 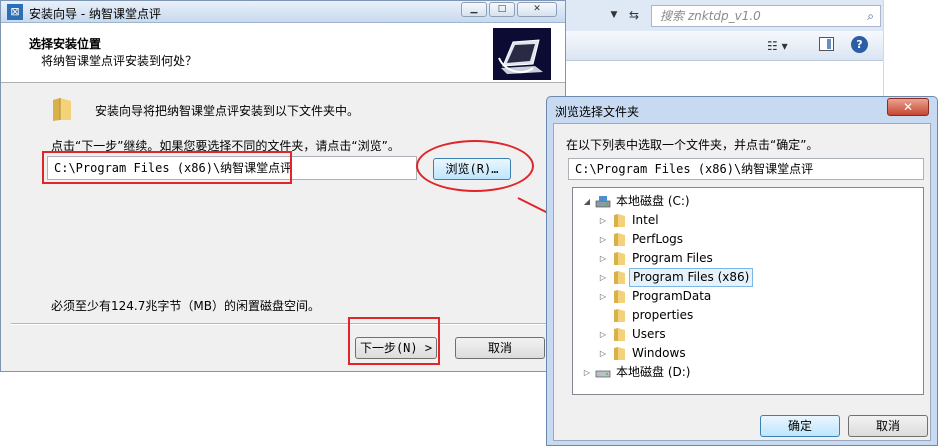 I want to click on wizard-header: 选择安装位置 将纳智课堂点评安装到何处？, so click(x=283, y=53).